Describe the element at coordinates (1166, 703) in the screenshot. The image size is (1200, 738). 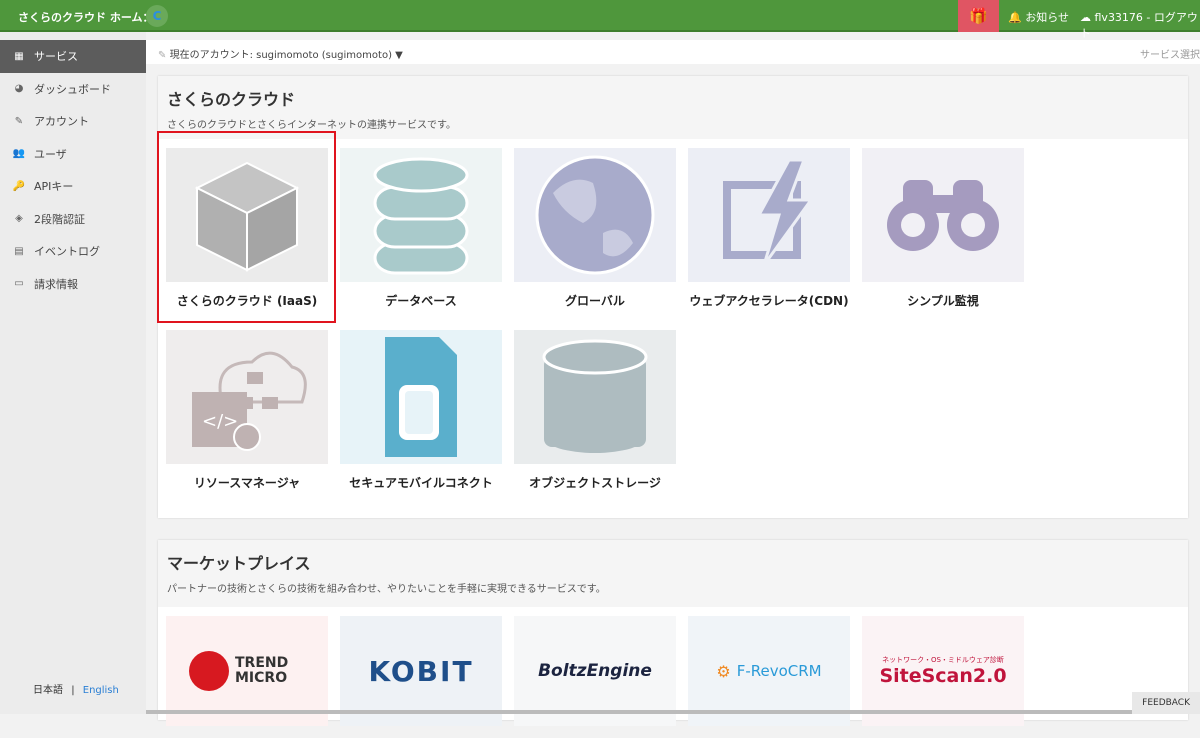
I see `feedback-button: FEEDBACK` at that location.